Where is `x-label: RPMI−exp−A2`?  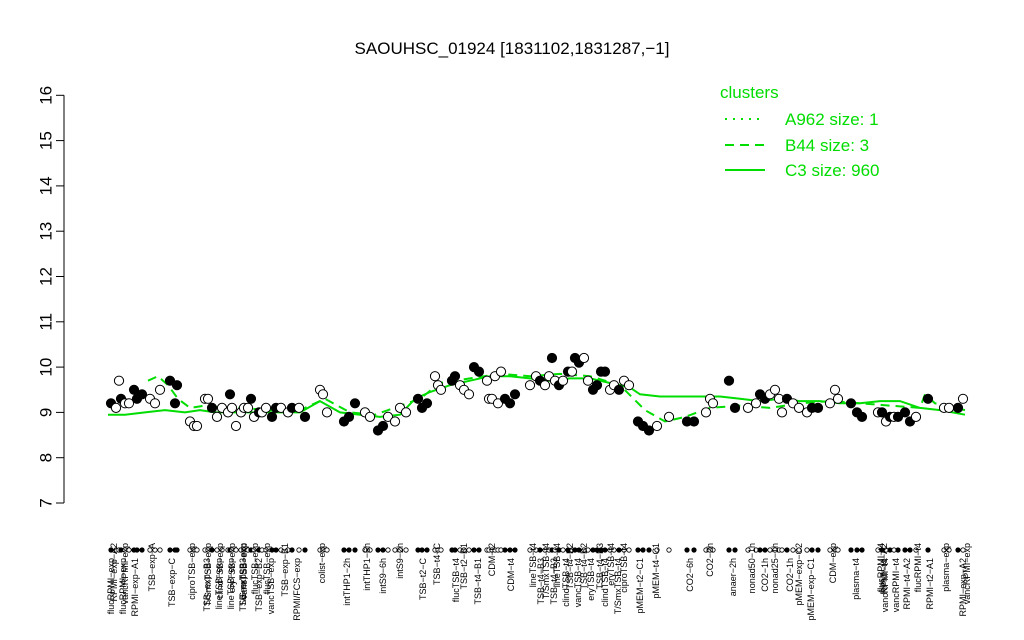 x-label: RPMI−exp−A2 is located at coordinates (963, 587).